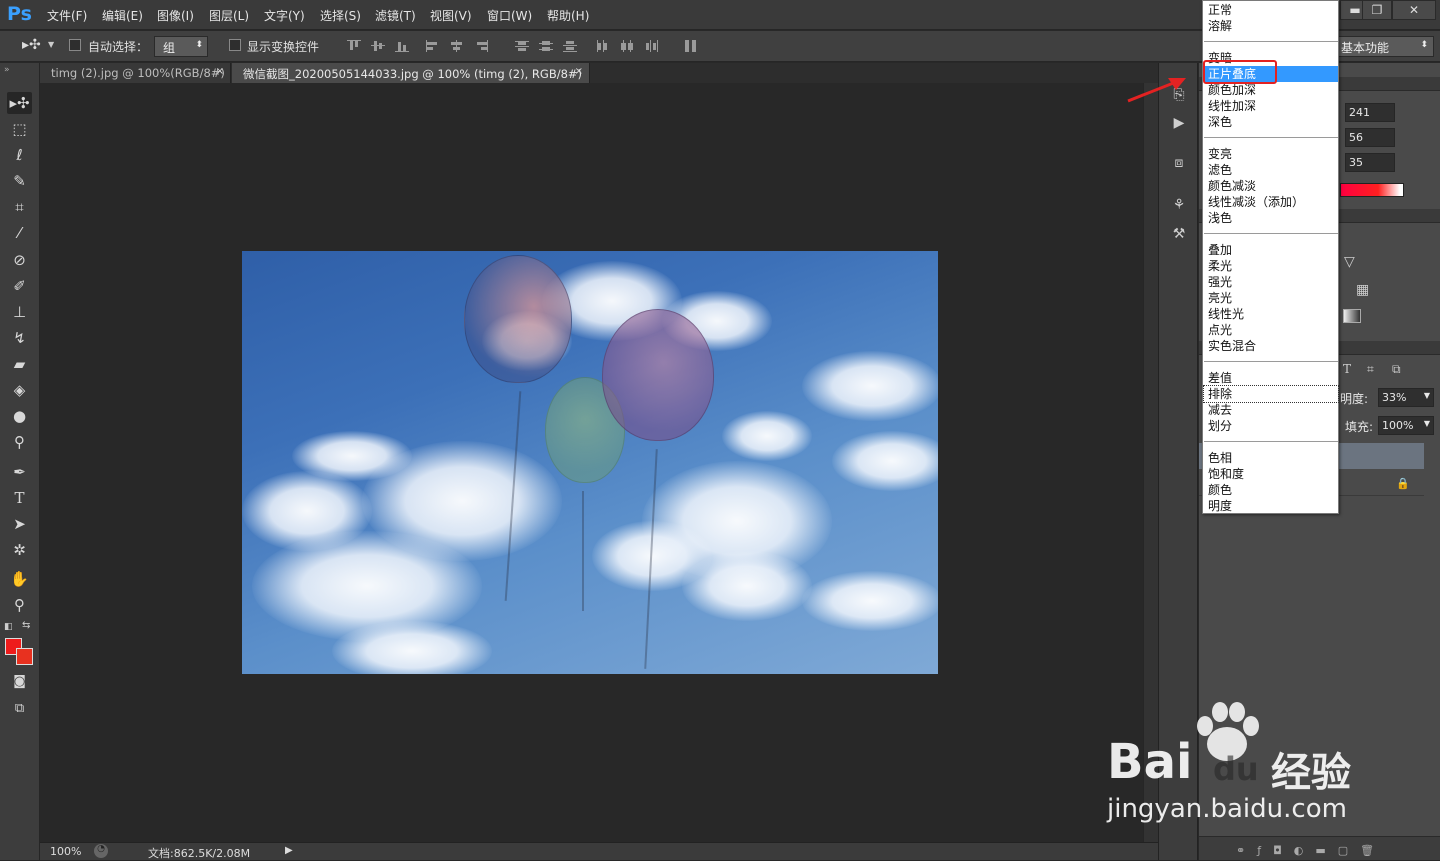 The image size is (1440, 861). What do you see at coordinates (19, 472) in the screenshot?
I see `pen-icon: ✒` at bounding box center [19, 472].